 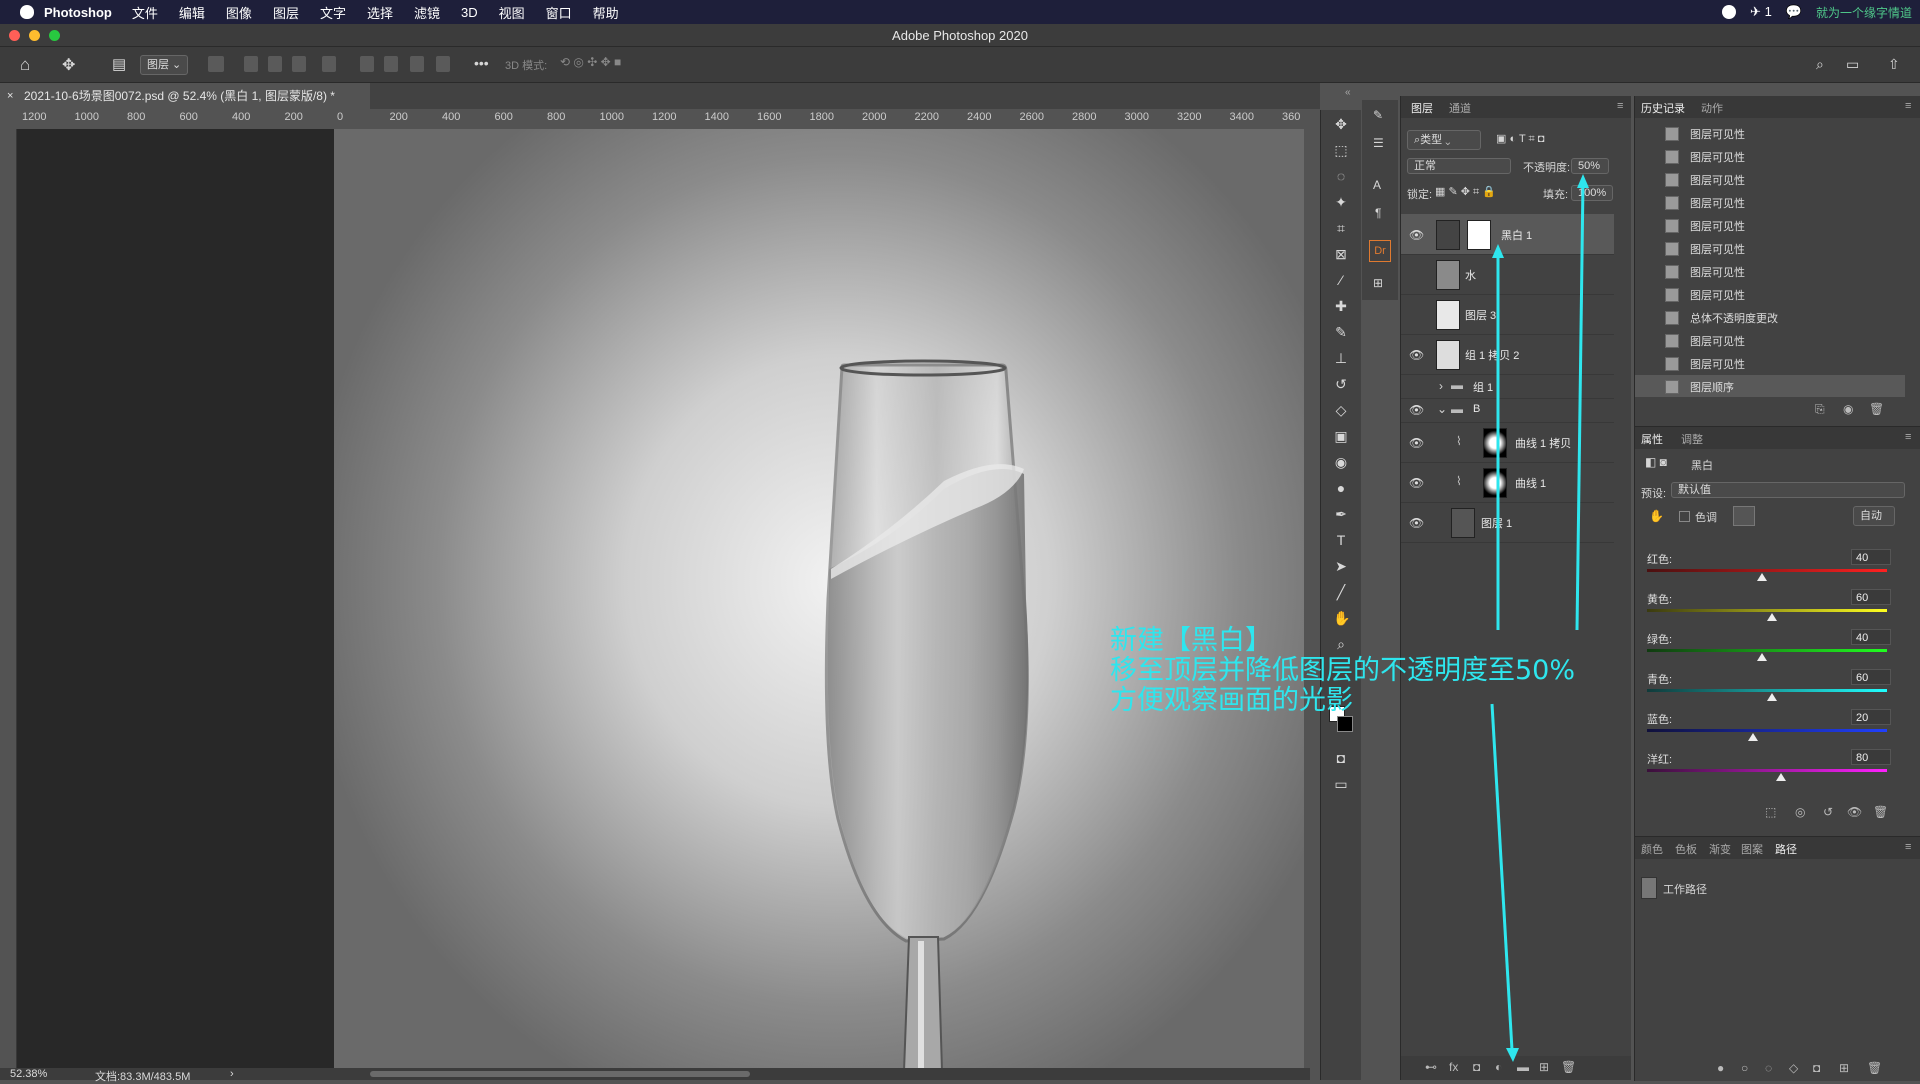 I want to click on arrow-to-opacity, so click(x=1580, y=406).